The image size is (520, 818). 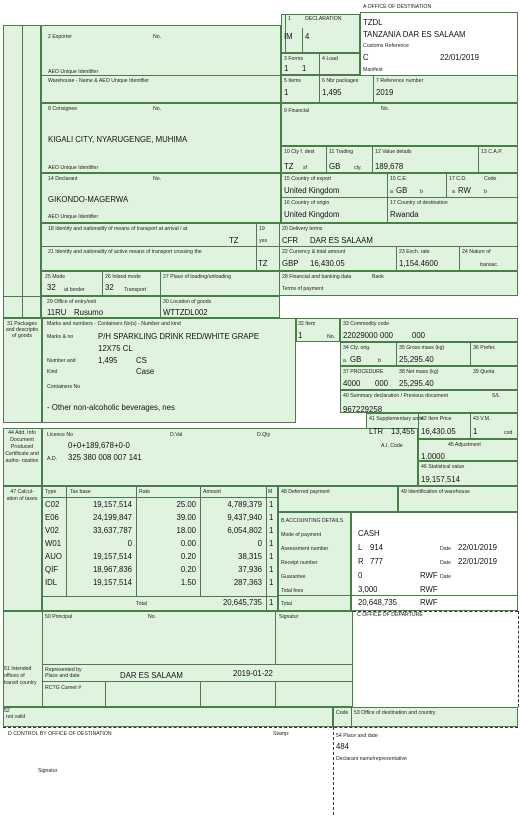 What do you see at coordinates (294, 59) in the screenshot?
I see `forms-label: 3 Forms` at bounding box center [294, 59].